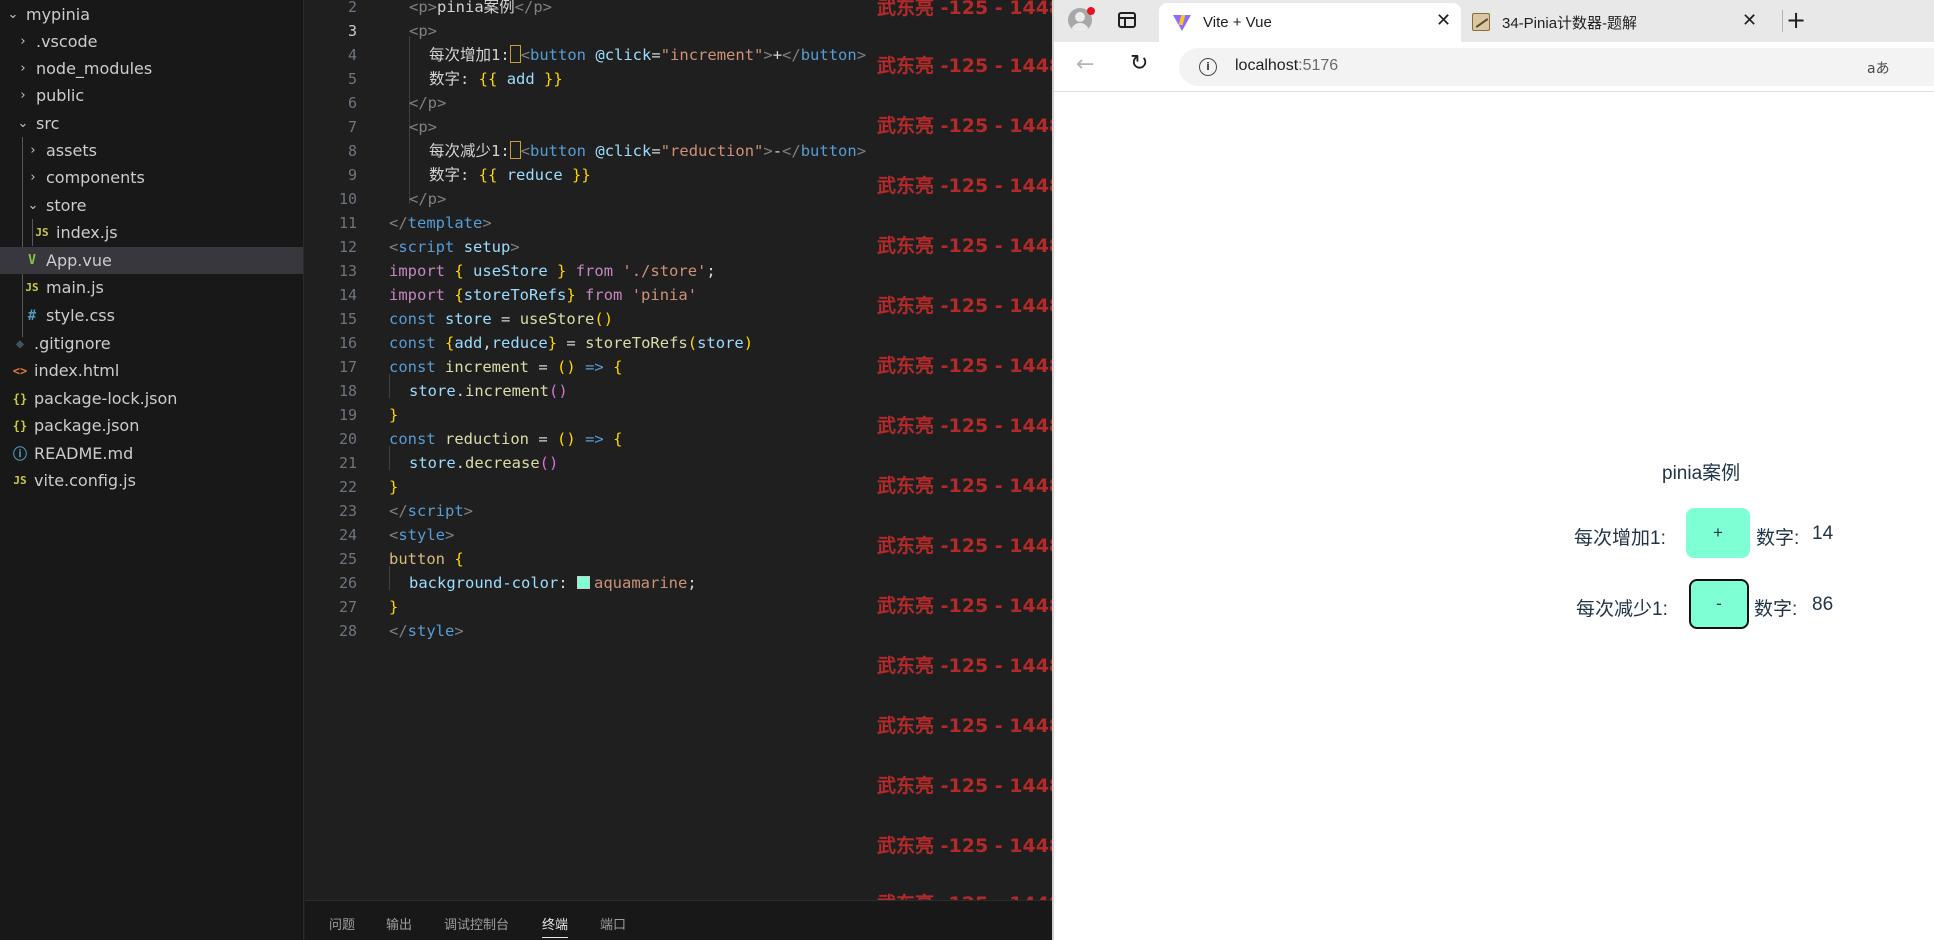 The height and width of the screenshot is (940, 1934). Describe the element at coordinates (1622, 609) in the screenshot. I see `decrement-label: 每次减少1:` at that location.